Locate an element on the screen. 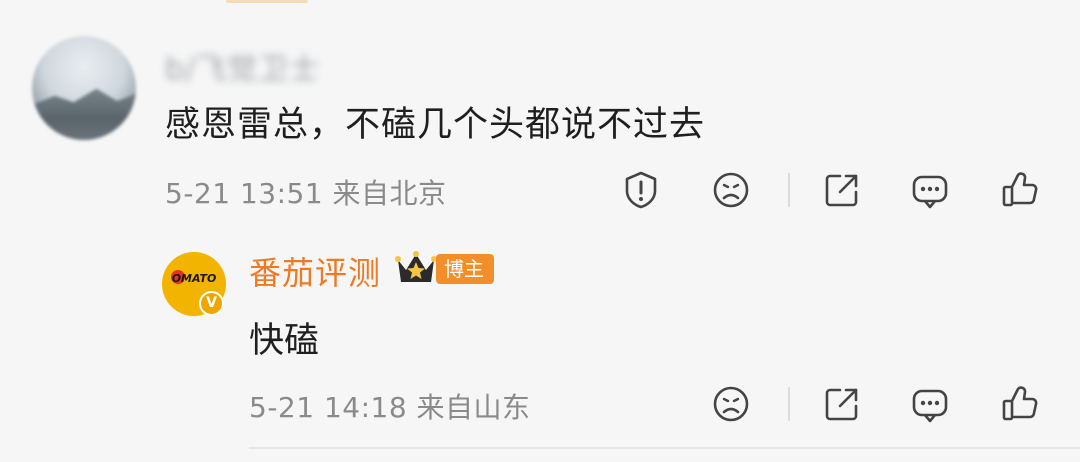  comment-text: 感恩雷总，不磕几个头都说不过去 is located at coordinates (435, 125).